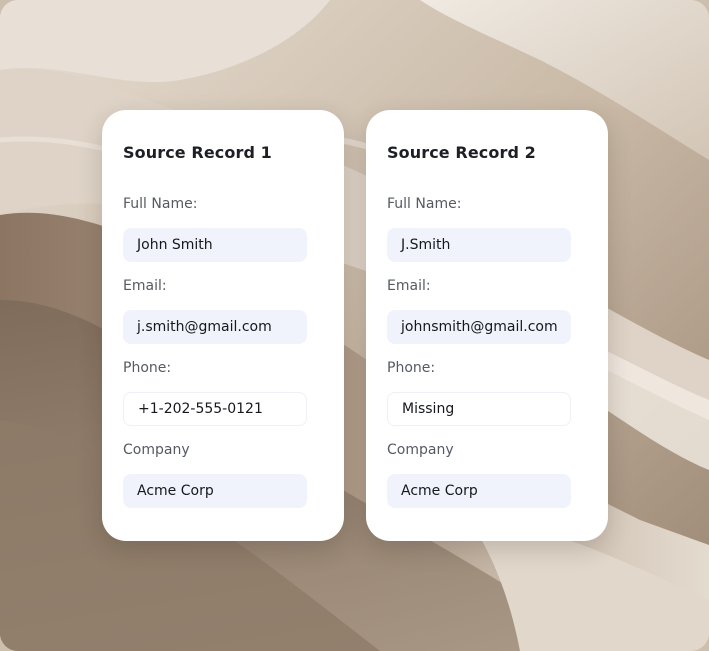 This screenshot has width=709, height=651. I want to click on phone-field: Missing, so click(479, 409).